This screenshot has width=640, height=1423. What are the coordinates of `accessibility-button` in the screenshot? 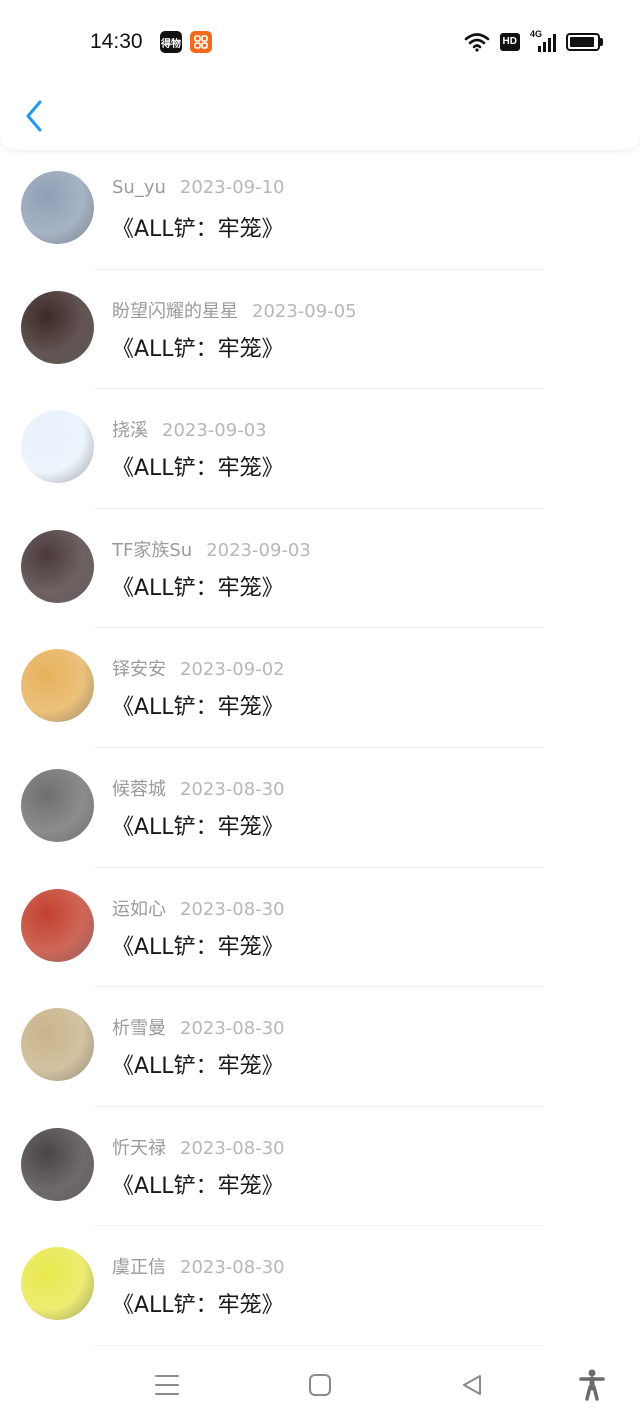 It's located at (592, 1385).